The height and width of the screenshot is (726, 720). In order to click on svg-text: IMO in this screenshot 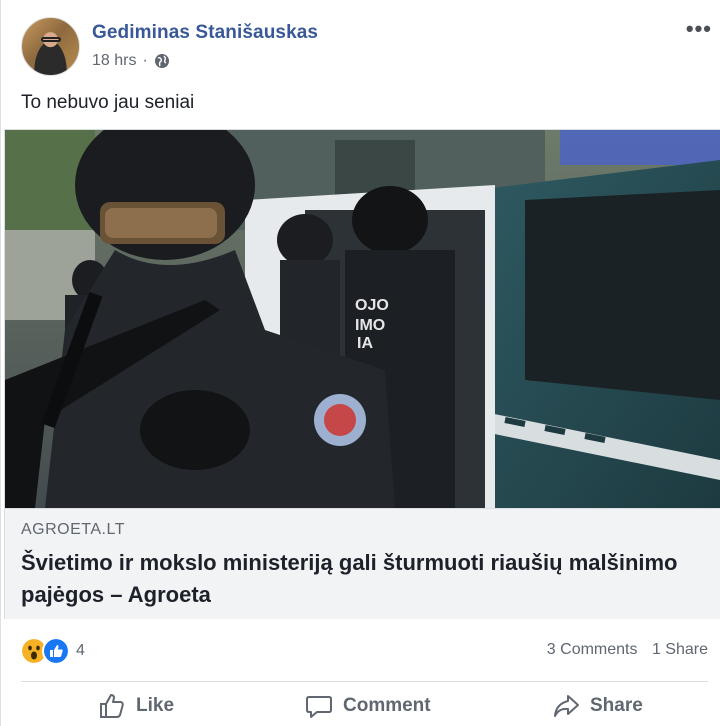, I will do `click(370, 325)`.